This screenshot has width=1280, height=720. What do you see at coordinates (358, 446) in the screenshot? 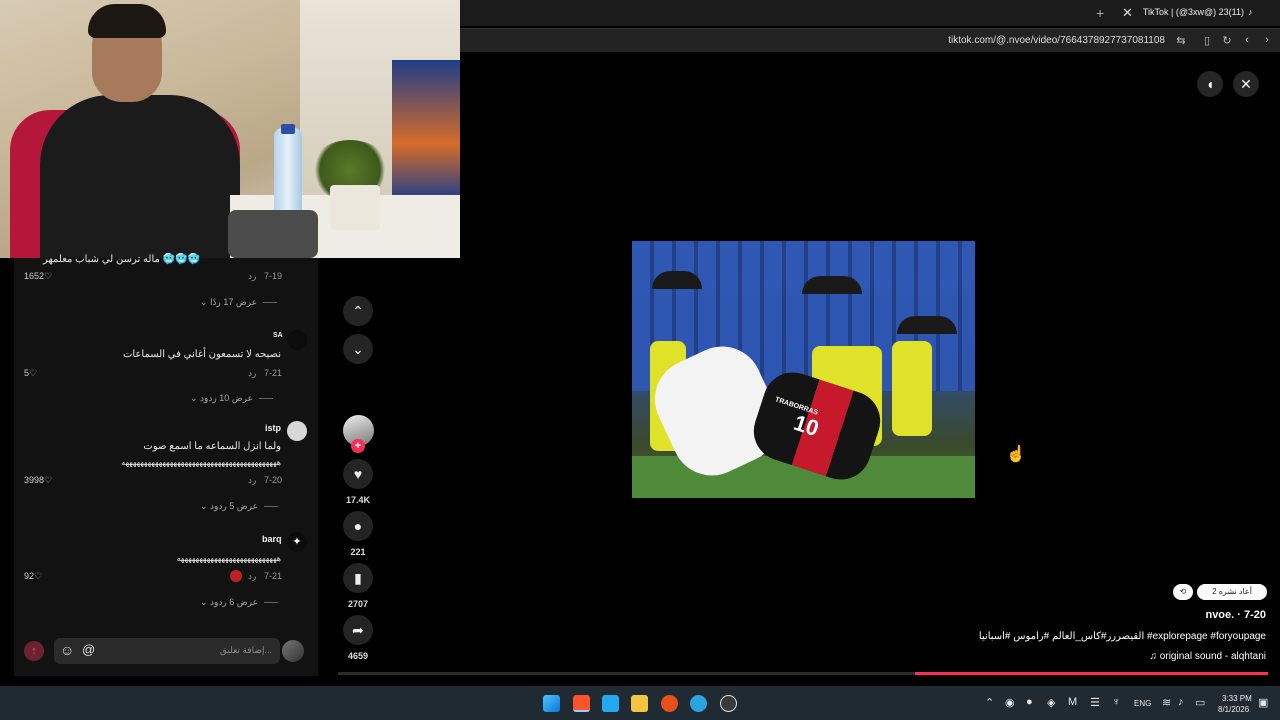
I see `follow-button: +` at bounding box center [358, 446].